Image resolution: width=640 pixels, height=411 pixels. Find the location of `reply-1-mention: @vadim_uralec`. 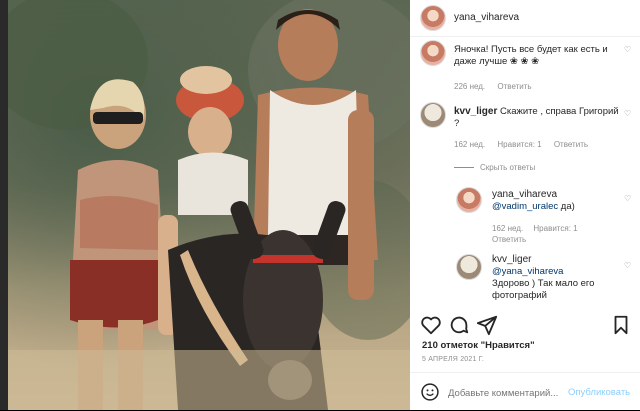

reply-1-mention: @vadim_uralec is located at coordinates (525, 206).